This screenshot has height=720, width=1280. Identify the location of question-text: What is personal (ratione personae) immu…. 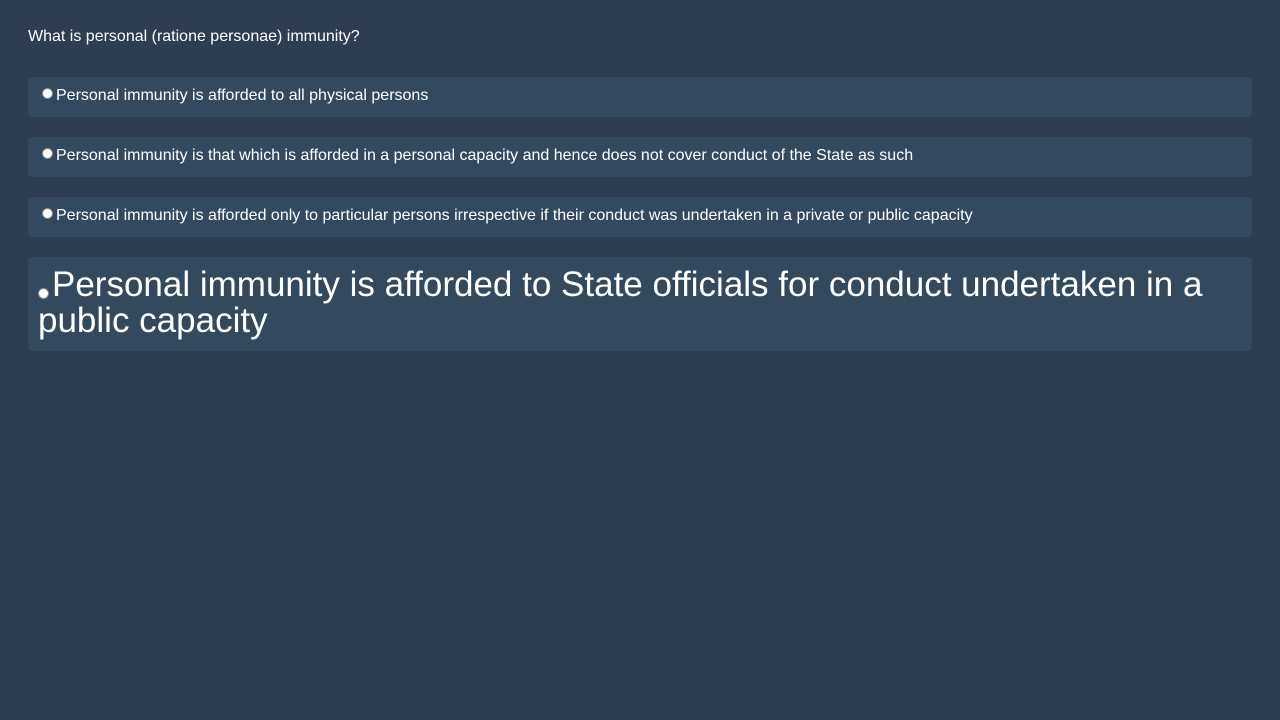
(194, 36).